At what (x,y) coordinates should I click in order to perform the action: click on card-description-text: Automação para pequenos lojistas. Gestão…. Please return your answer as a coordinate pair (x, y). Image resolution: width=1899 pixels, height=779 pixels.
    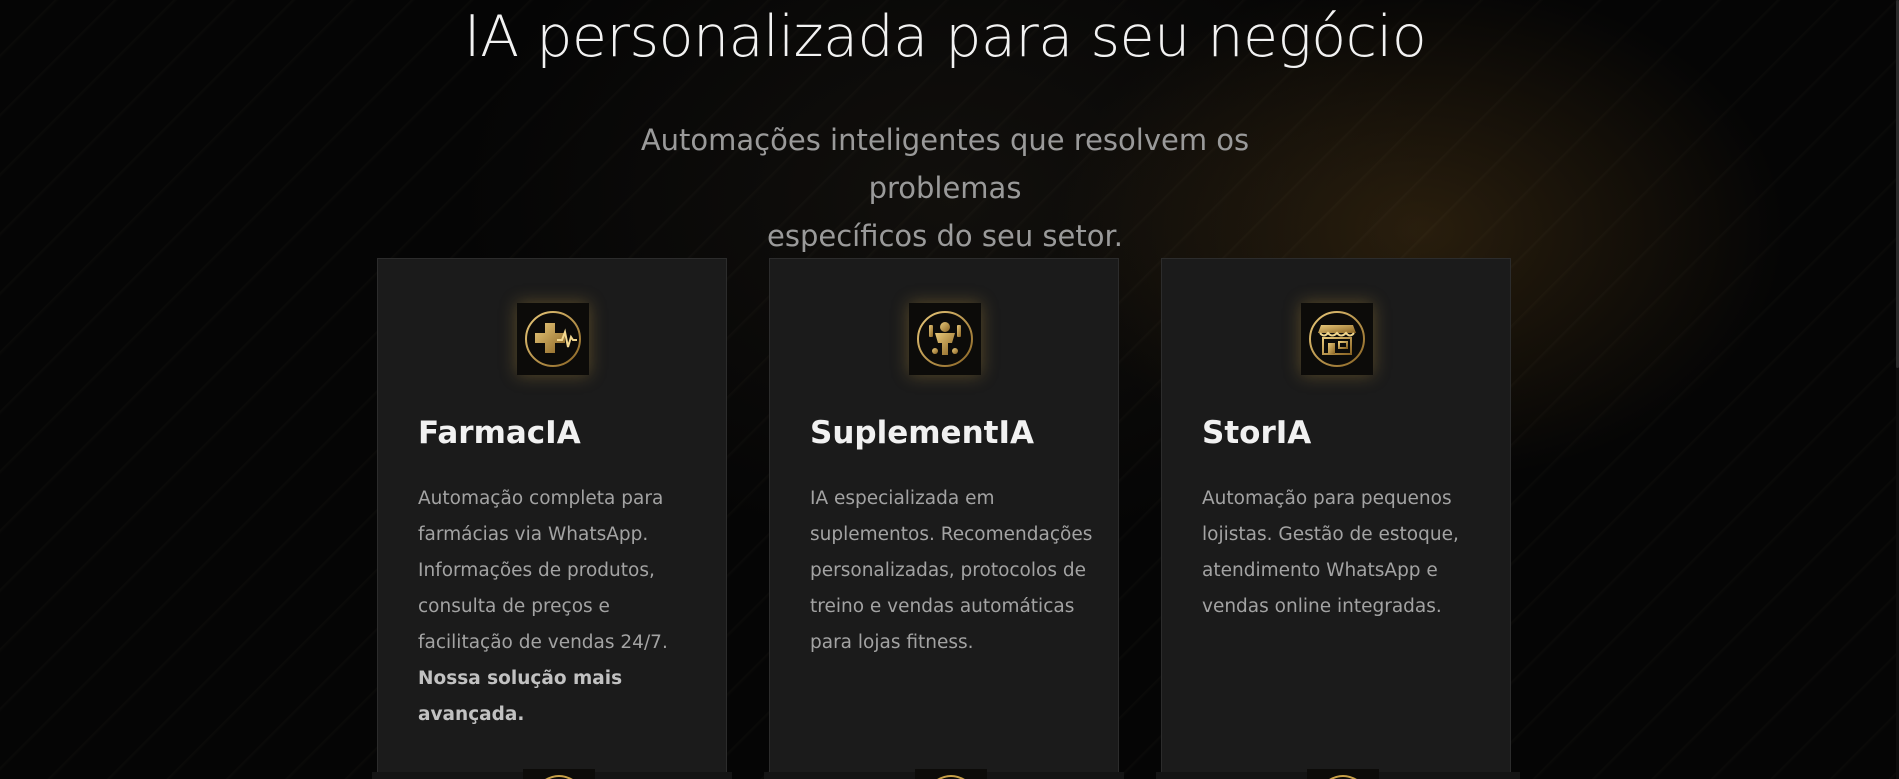
    Looking at the image, I should click on (1330, 552).